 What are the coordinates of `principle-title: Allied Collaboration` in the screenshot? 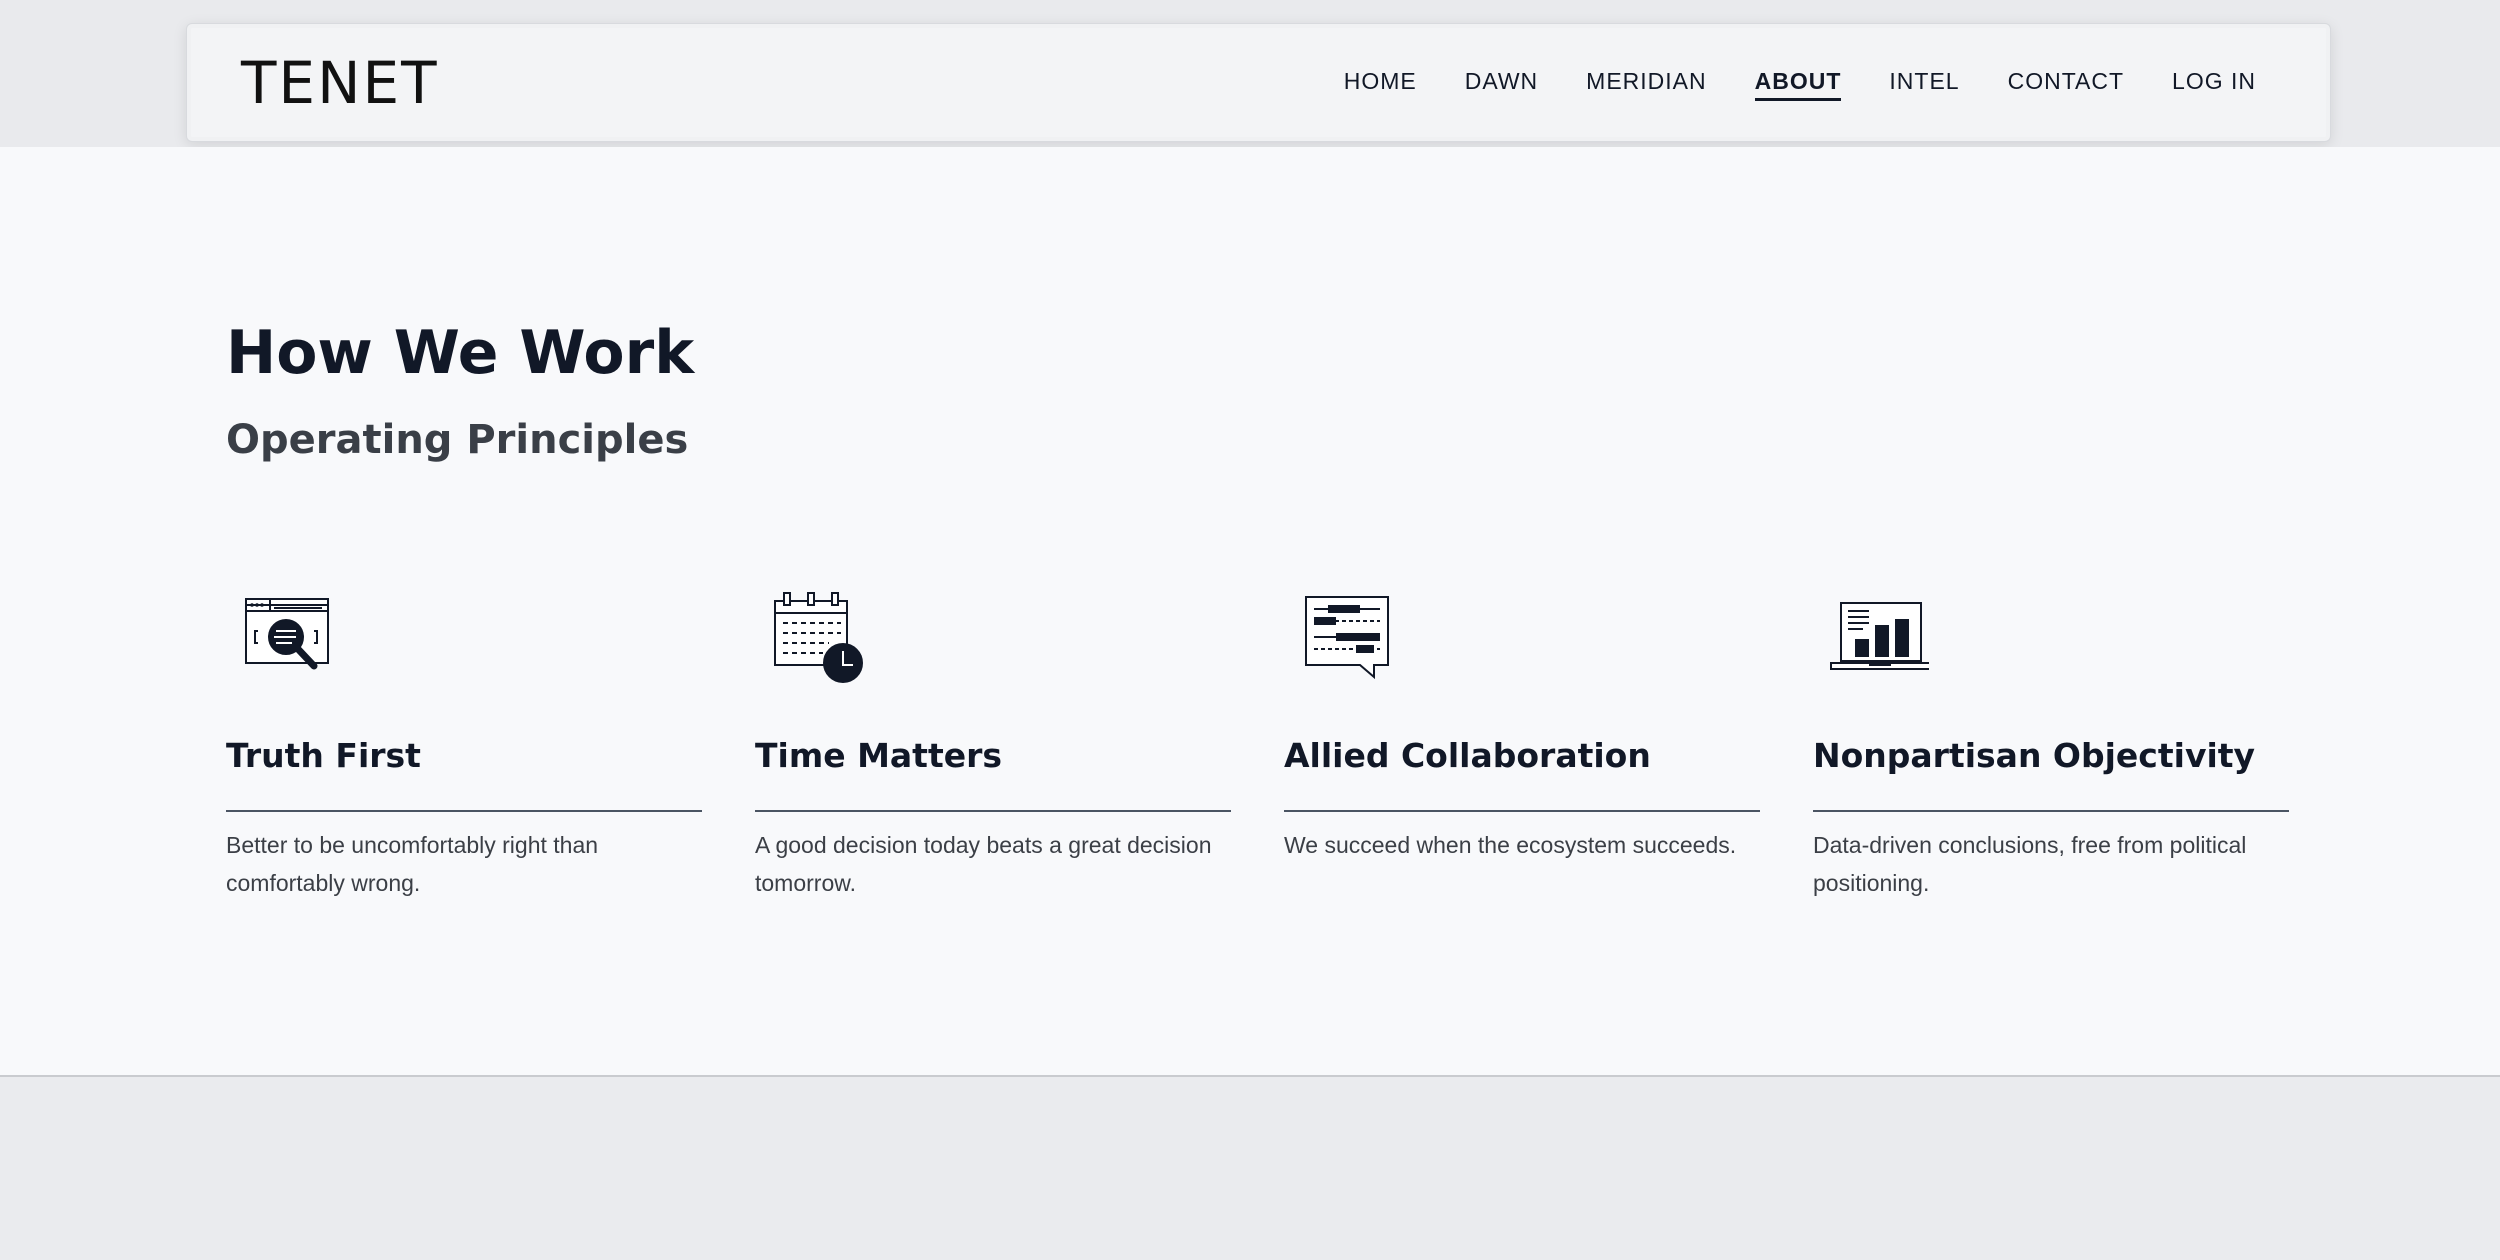 It's located at (1467, 755).